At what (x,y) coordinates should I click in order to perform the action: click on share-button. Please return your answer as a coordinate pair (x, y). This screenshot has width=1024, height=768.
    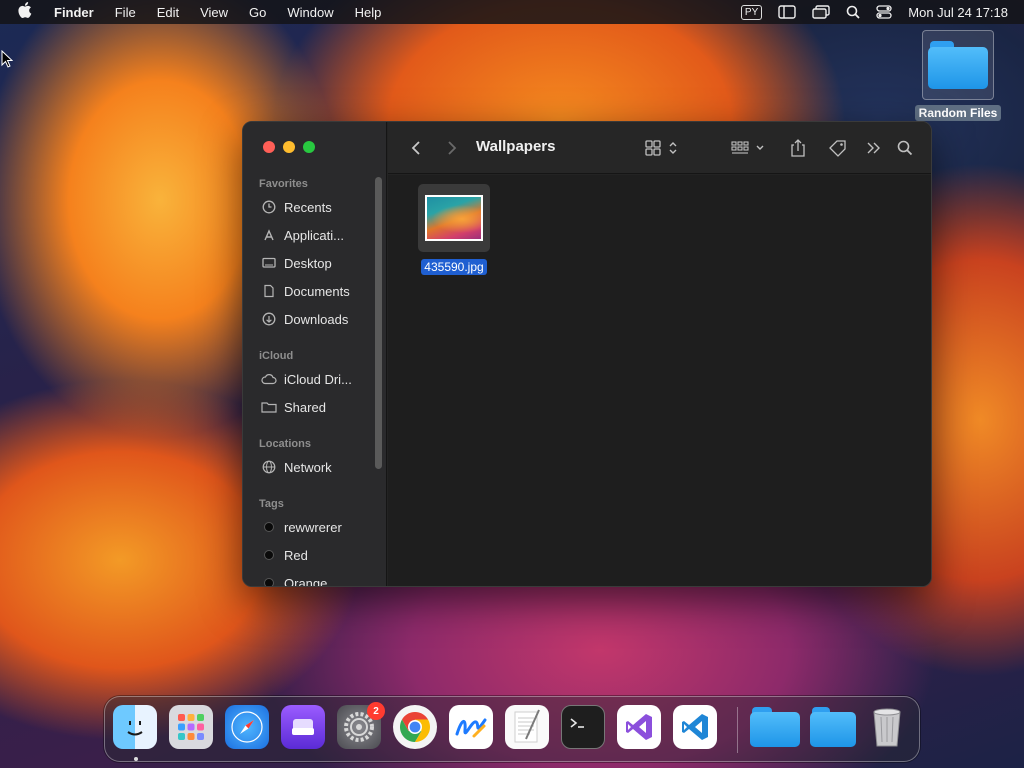
    Looking at the image, I should click on (798, 148).